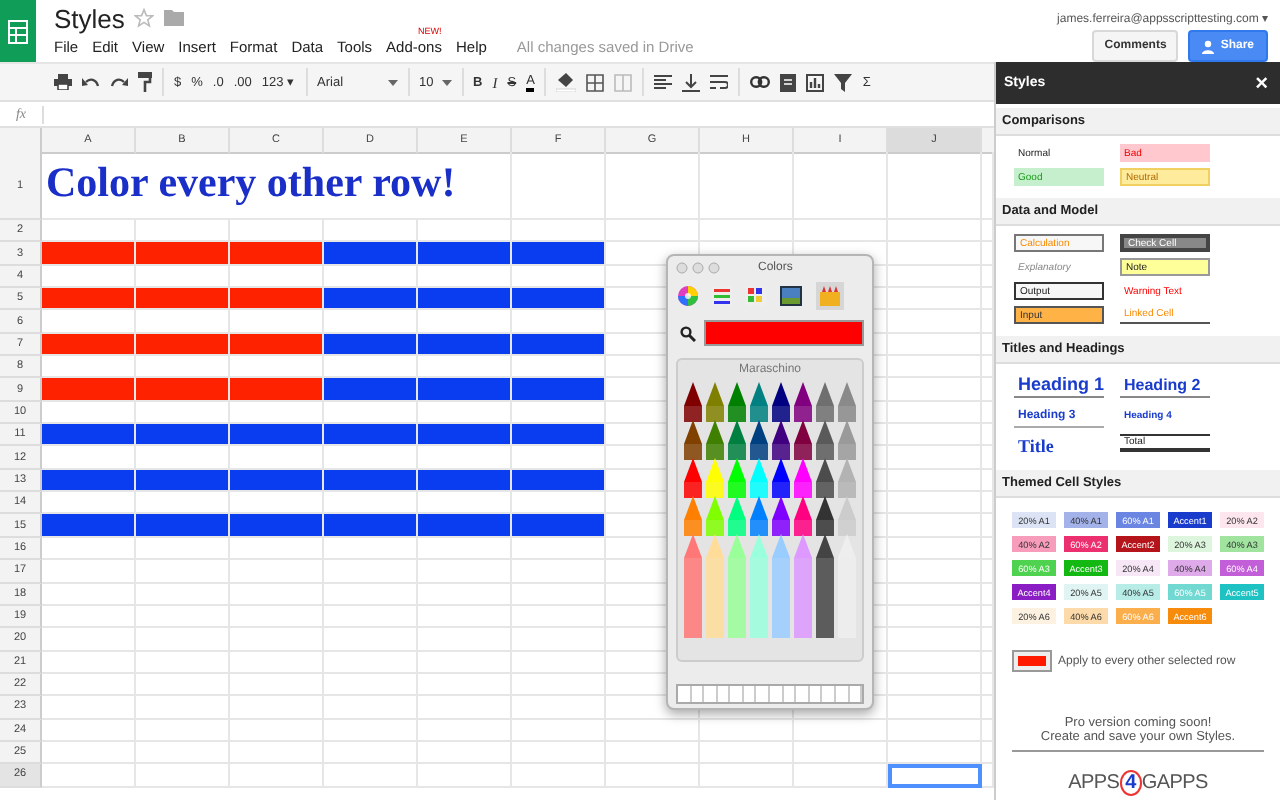 This screenshot has width=1280, height=800. I want to click on saved-colors-strip, so click(770, 694).